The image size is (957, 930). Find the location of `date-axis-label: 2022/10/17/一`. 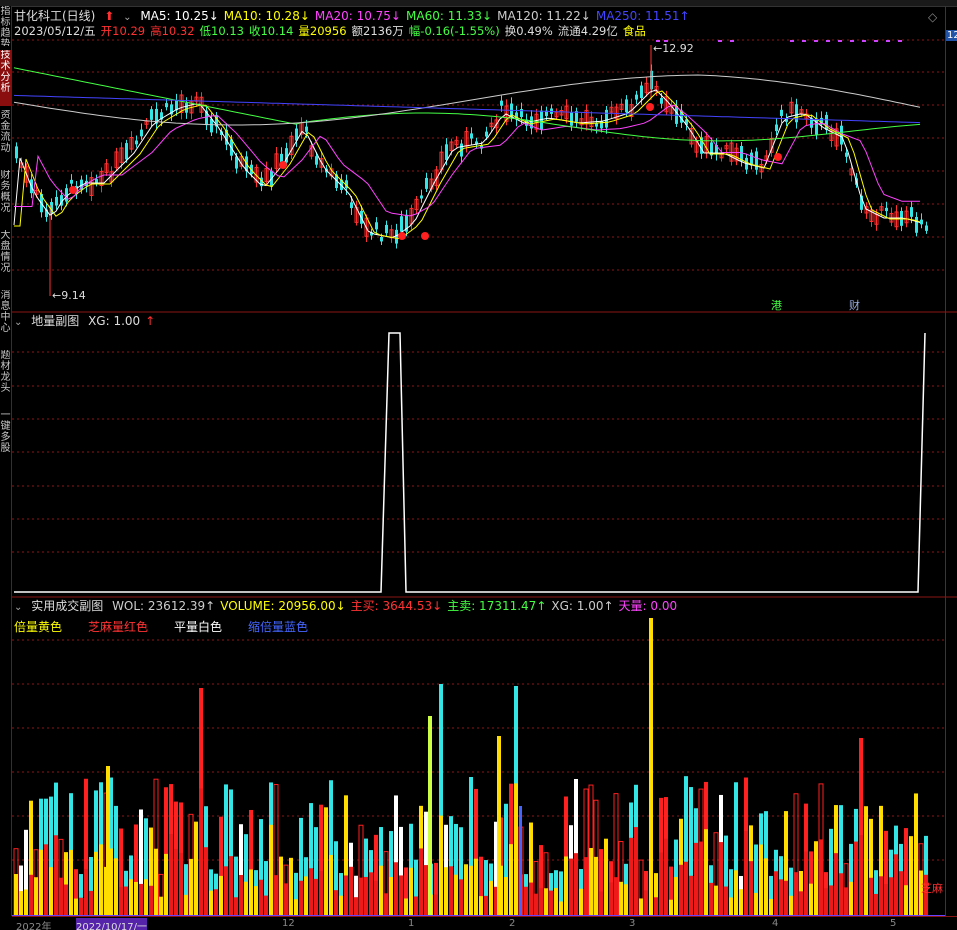

date-axis-label: 2022/10/17/一 is located at coordinates (112, 924).